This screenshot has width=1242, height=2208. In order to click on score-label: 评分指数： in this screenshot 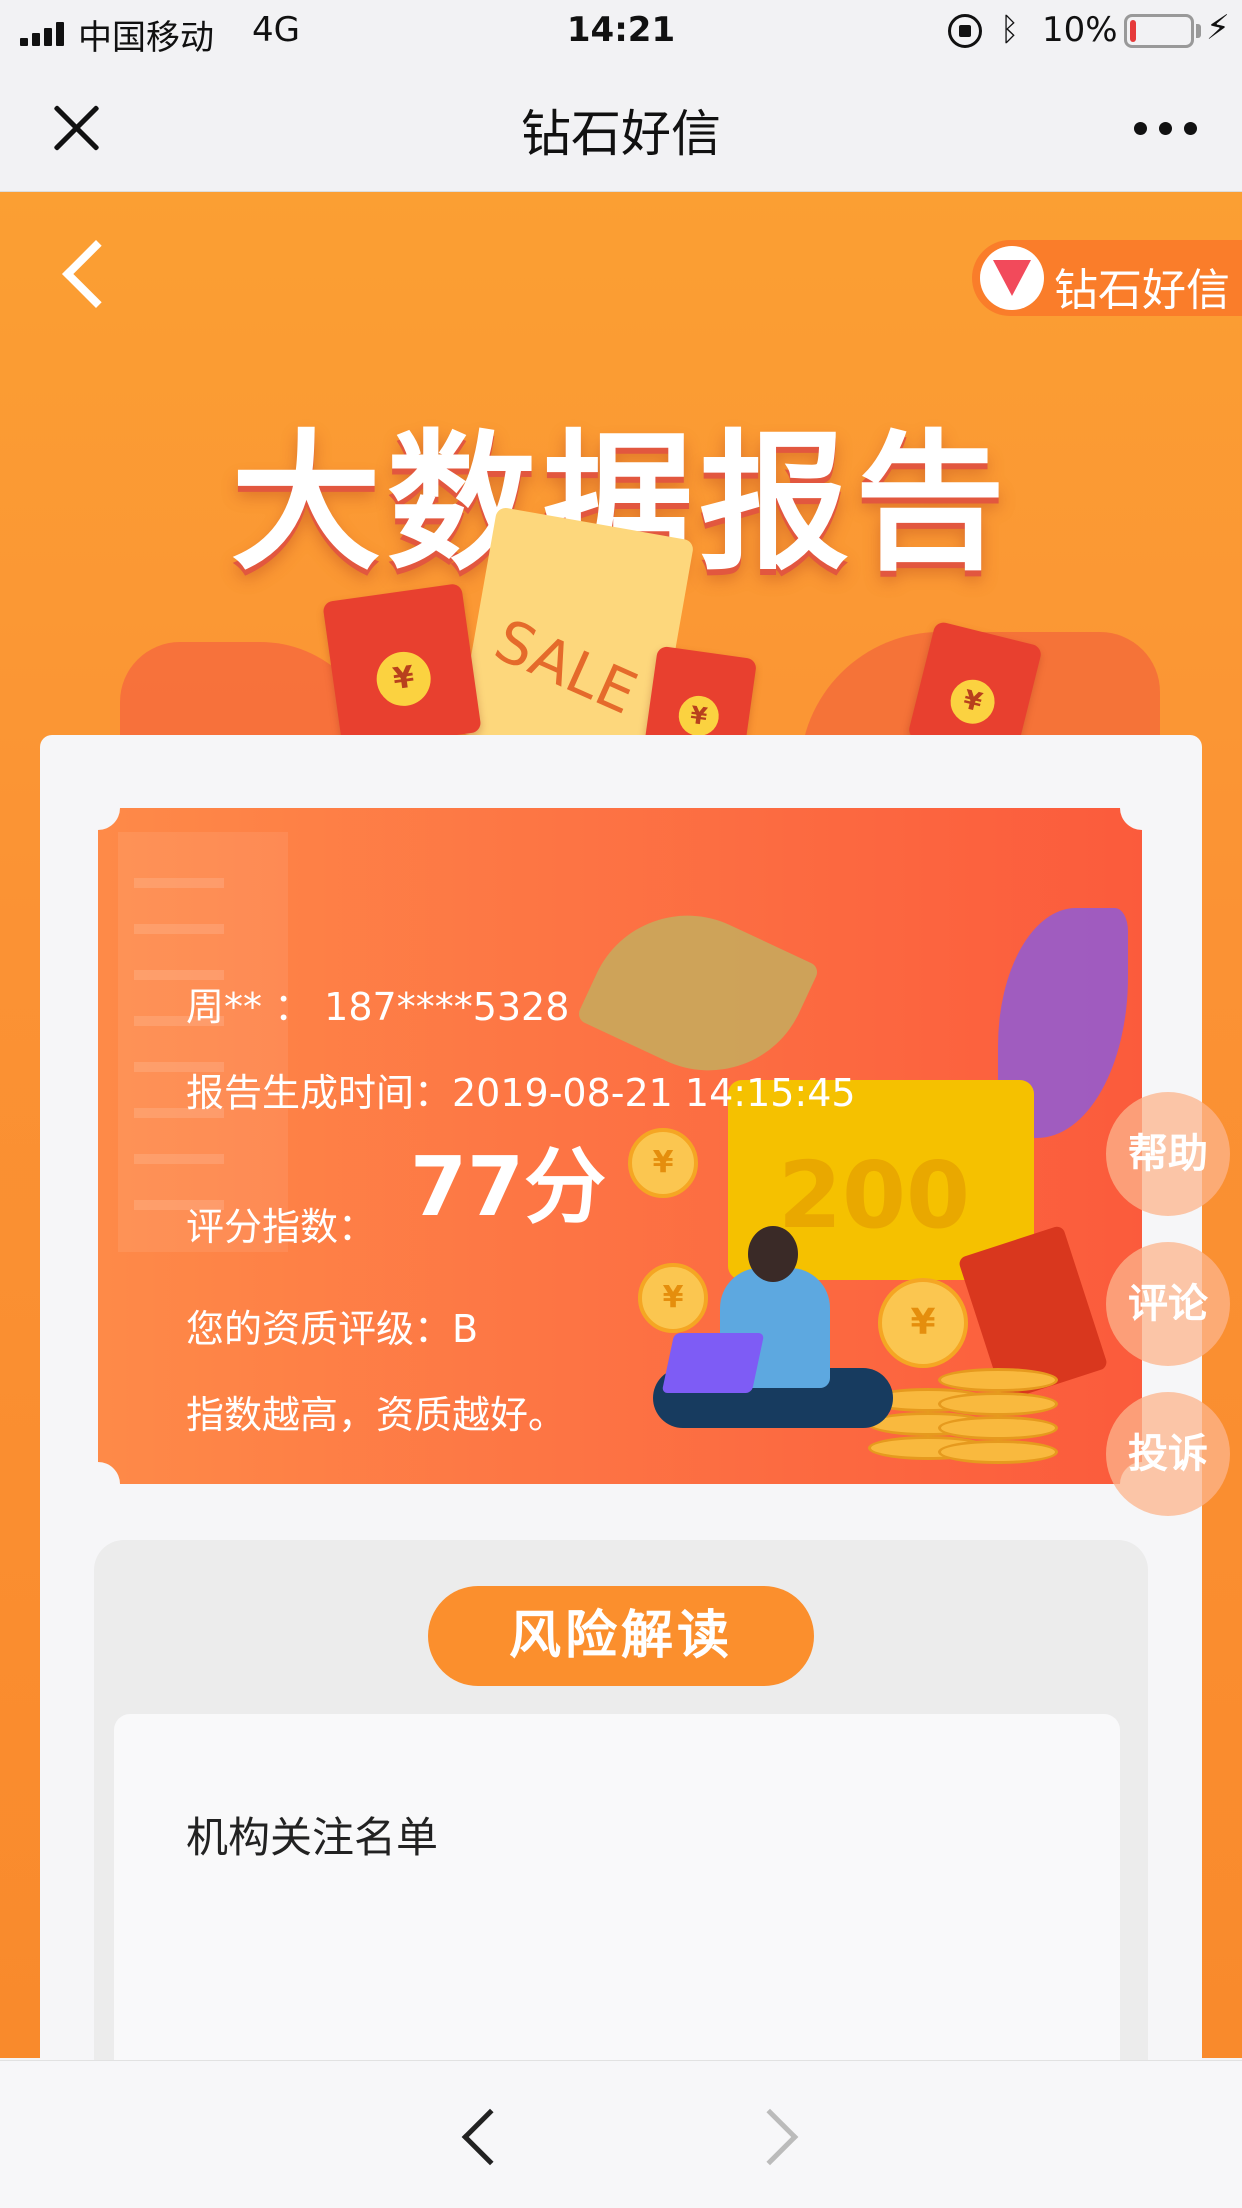, I will do `click(281, 1227)`.